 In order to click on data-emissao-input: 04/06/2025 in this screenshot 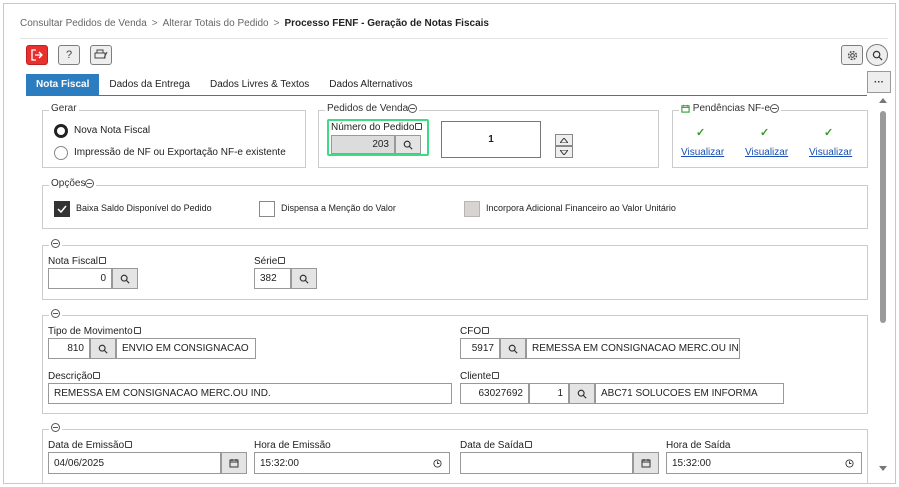, I will do `click(134, 463)`.